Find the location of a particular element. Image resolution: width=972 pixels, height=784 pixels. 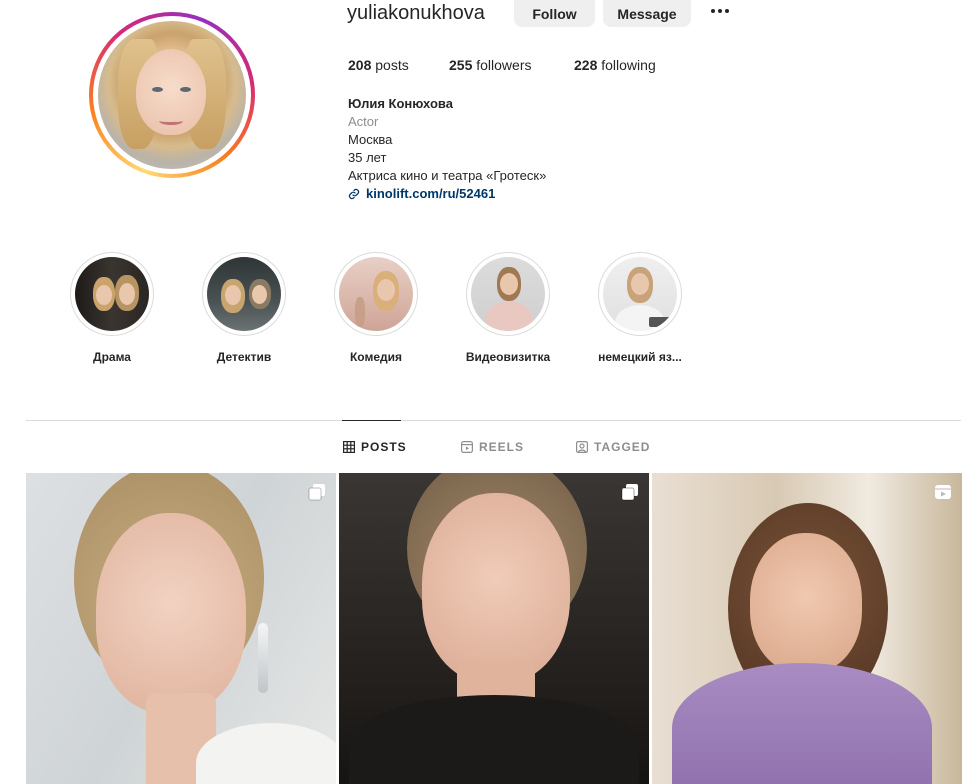

bio-line-city: Москва is located at coordinates (370, 139).